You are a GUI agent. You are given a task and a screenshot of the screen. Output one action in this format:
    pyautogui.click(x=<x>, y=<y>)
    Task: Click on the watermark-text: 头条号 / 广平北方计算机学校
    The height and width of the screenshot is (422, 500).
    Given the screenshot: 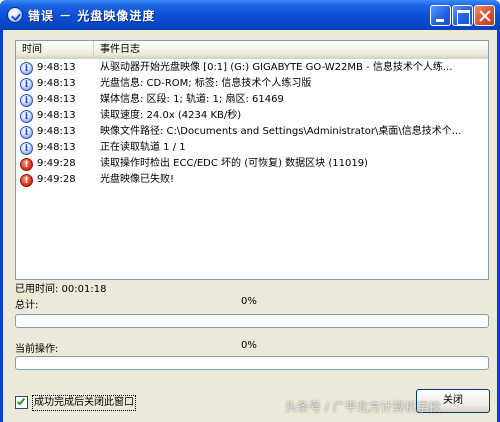 What is the action you would take?
    pyautogui.click(x=363, y=407)
    